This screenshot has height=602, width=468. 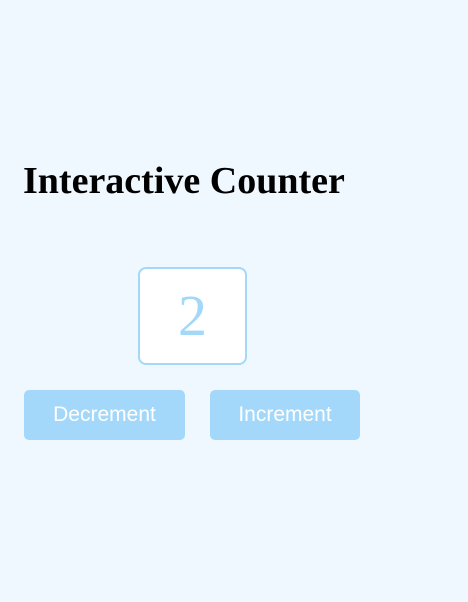 What do you see at coordinates (285, 415) in the screenshot?
I see `increment-button: Increment` at bounding box center [285, 415].